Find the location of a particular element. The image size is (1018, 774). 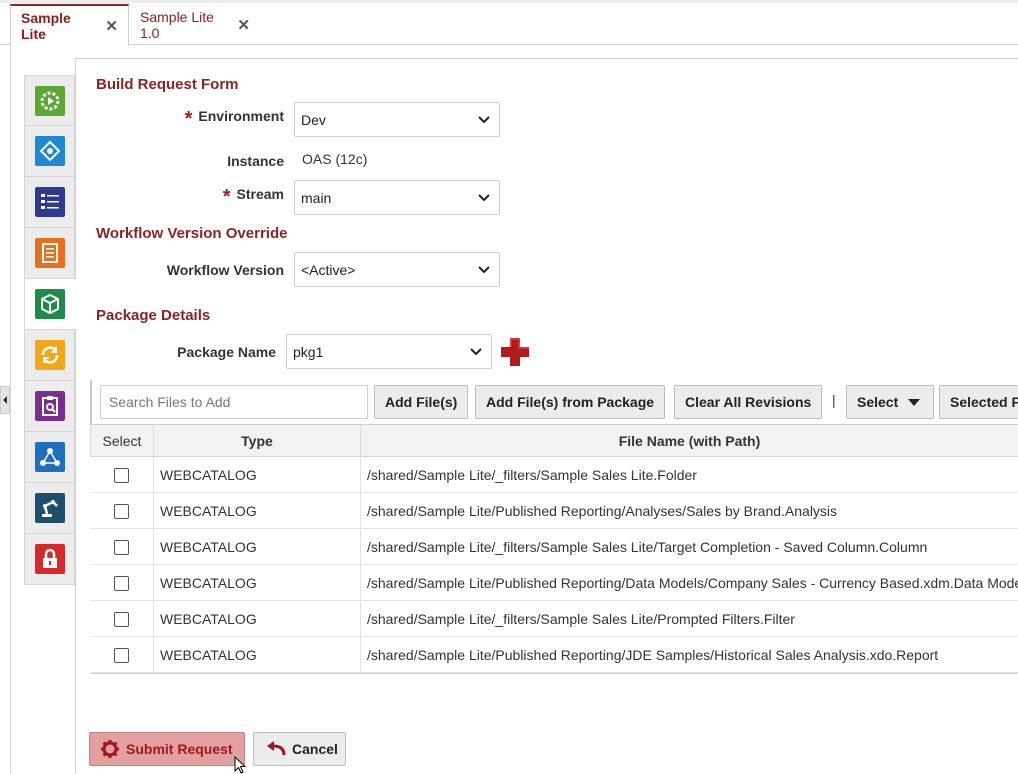

rail-item-refresh is located at coordinates (49, 355).